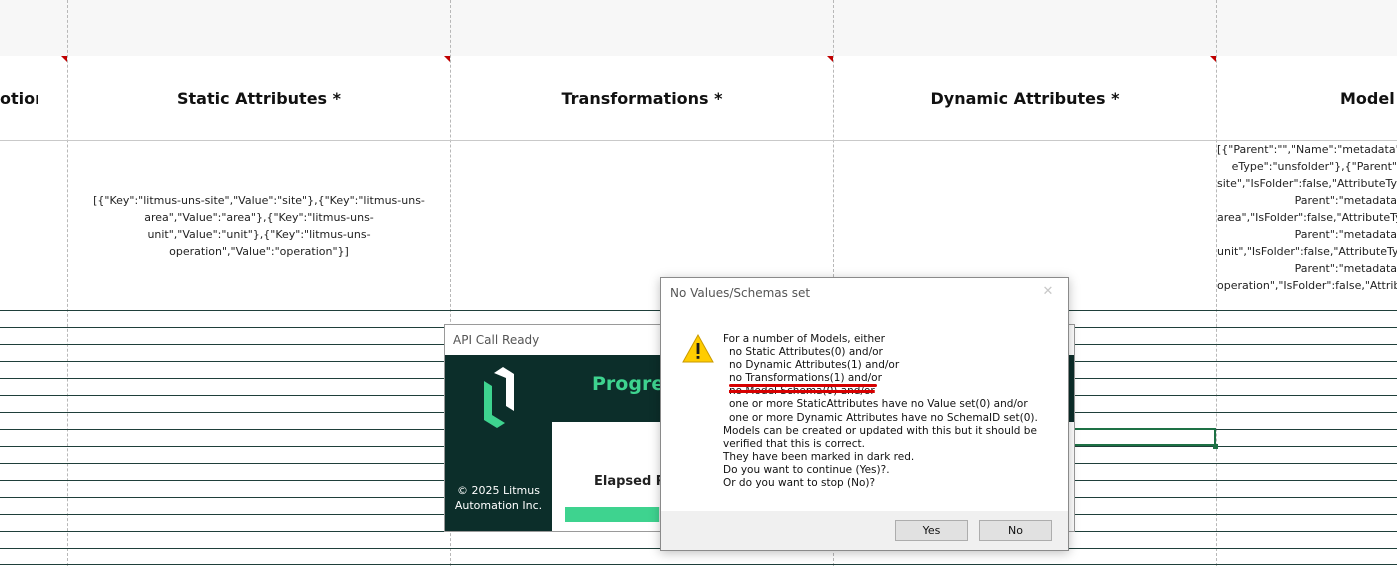  Describe the element at coordinates (864, 530) in the screenshot. I see `dialog-footer: Yes No` at that location.